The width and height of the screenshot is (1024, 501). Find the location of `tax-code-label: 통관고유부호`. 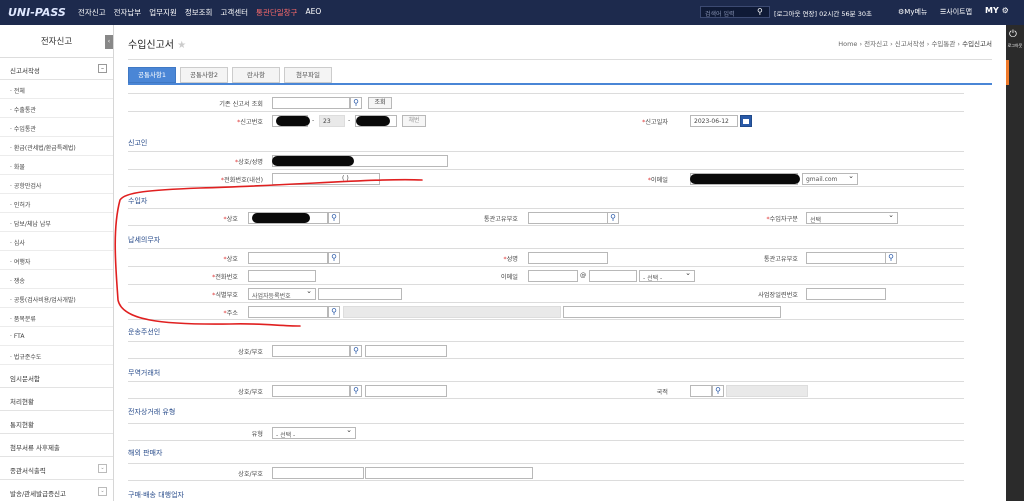

tax-code-label: 통관고유부호 is located at coordinates (780, 259).